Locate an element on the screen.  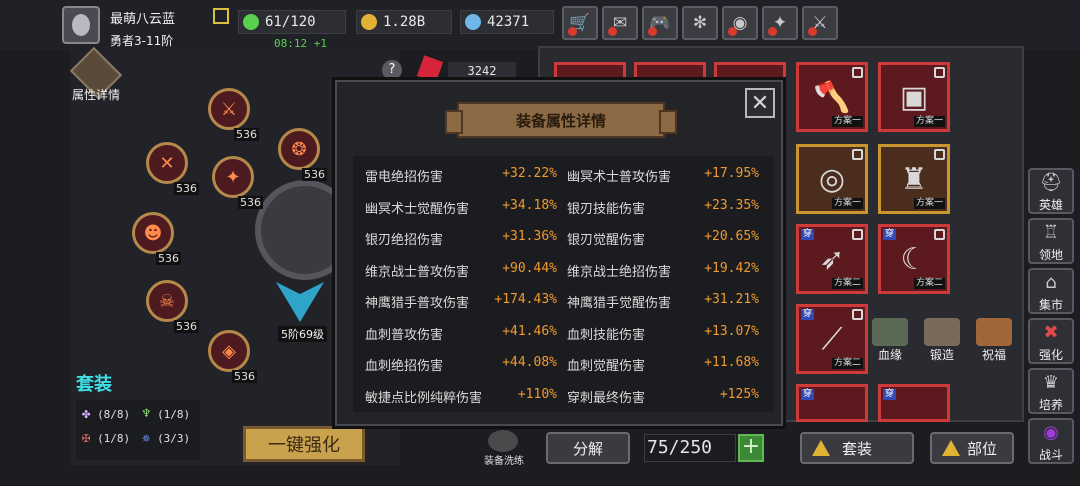
warning-icon is located at coordinates (821, 448).